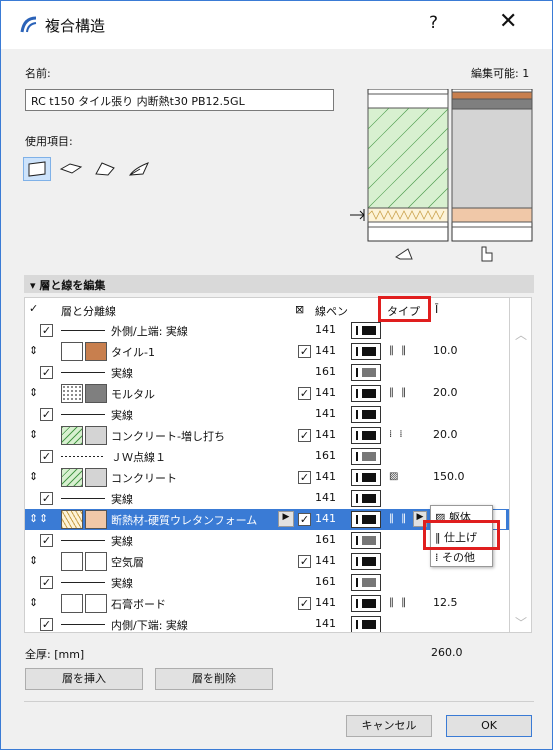 The image size is (553, 750). Describe the element at coordinates (33, 308) in the screenshot. I see `check-all-icon: ✓` at that location.